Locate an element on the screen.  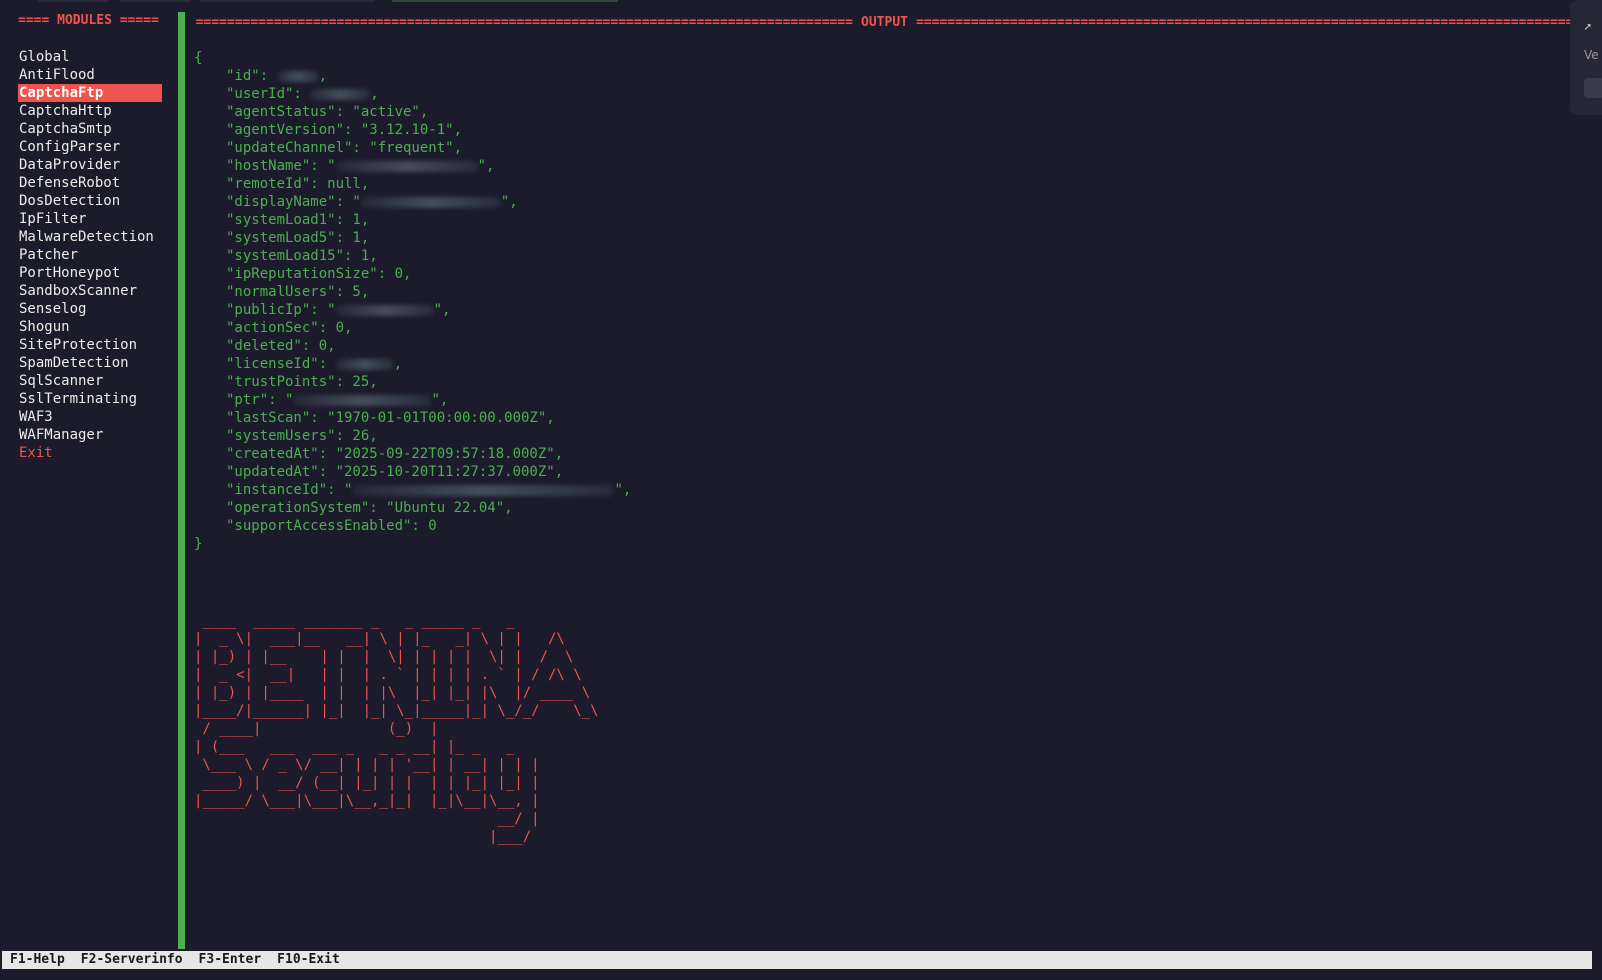
json-field: "createdAt": "2025-09-22T09:57:18.000Z", is located at coordinates (412, 454).